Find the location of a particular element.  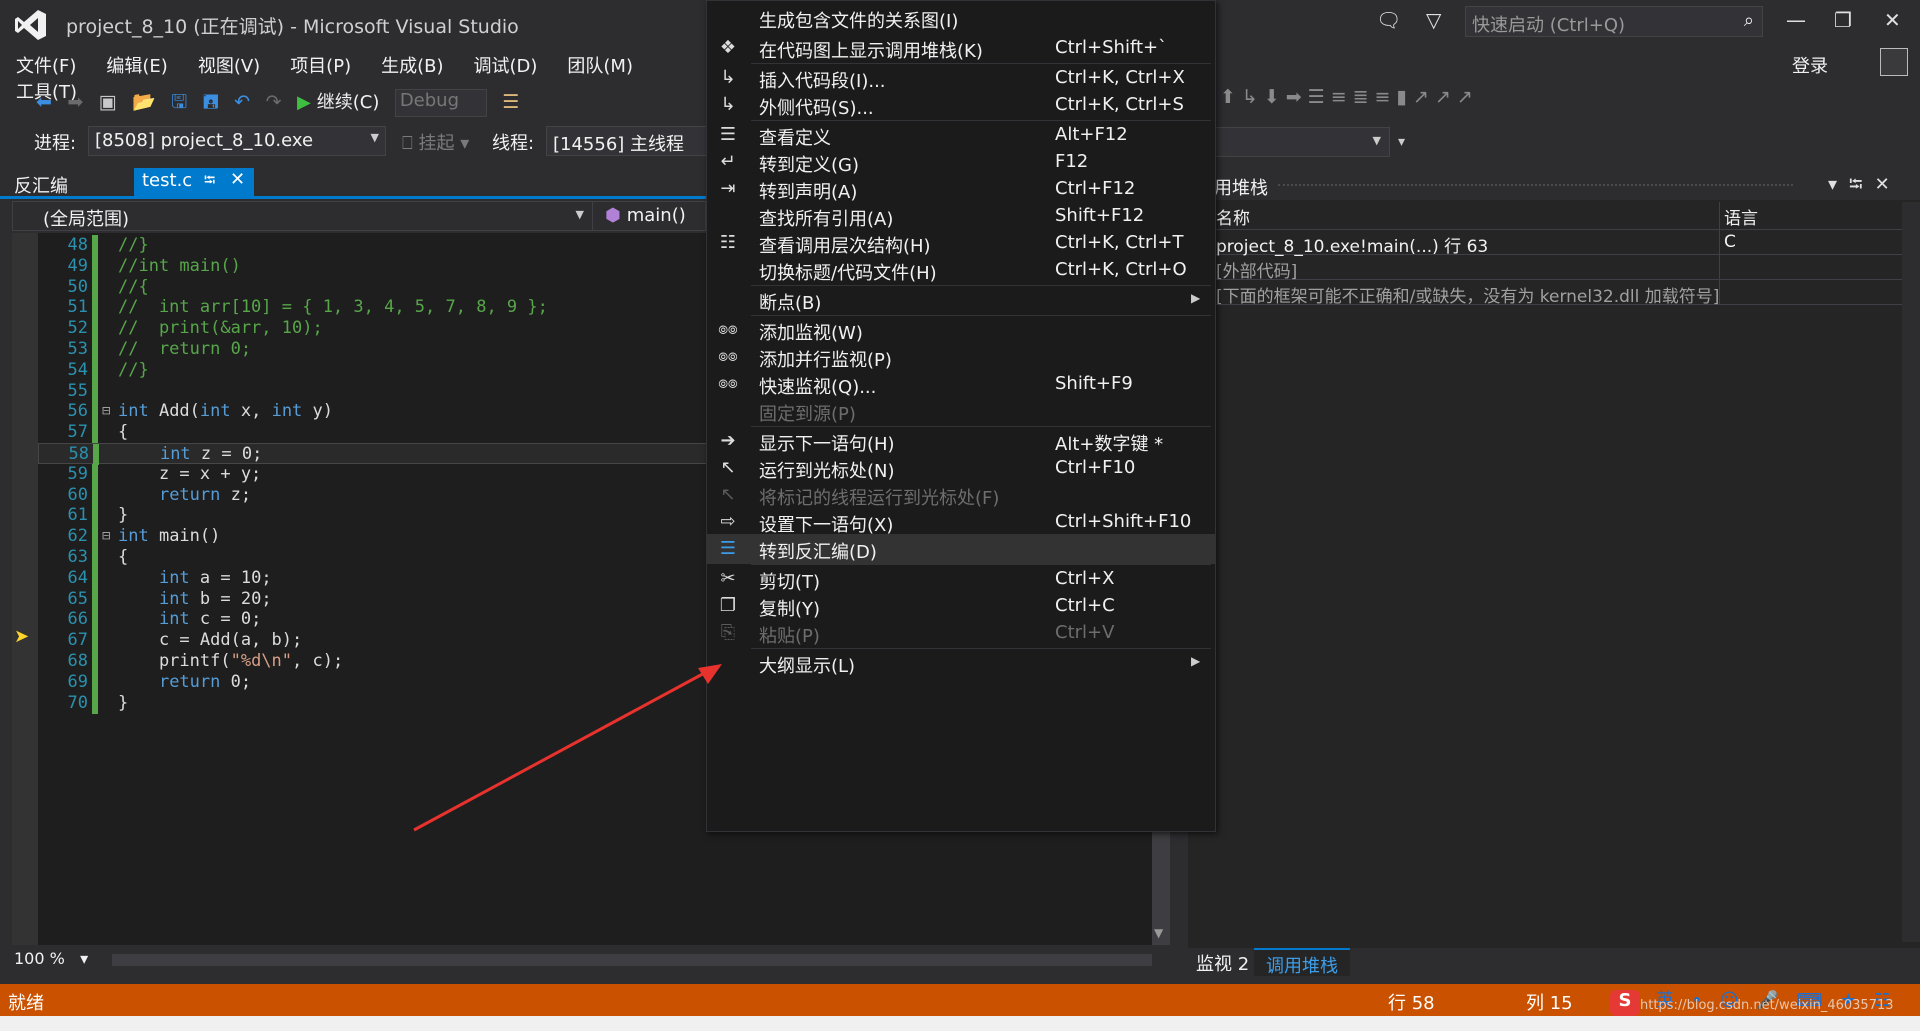

scroll-down-icon: ▼ is located at coordinates (1158, 933).